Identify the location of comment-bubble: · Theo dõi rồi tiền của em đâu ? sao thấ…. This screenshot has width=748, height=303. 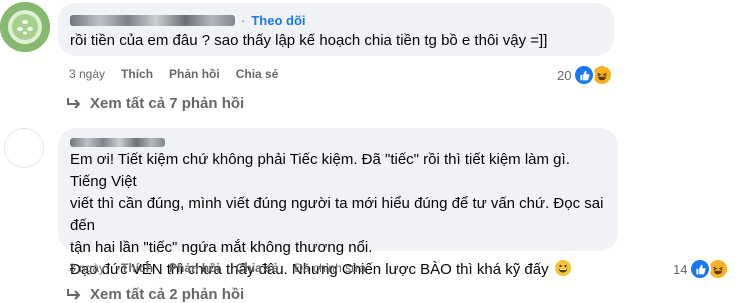
(336, 29).